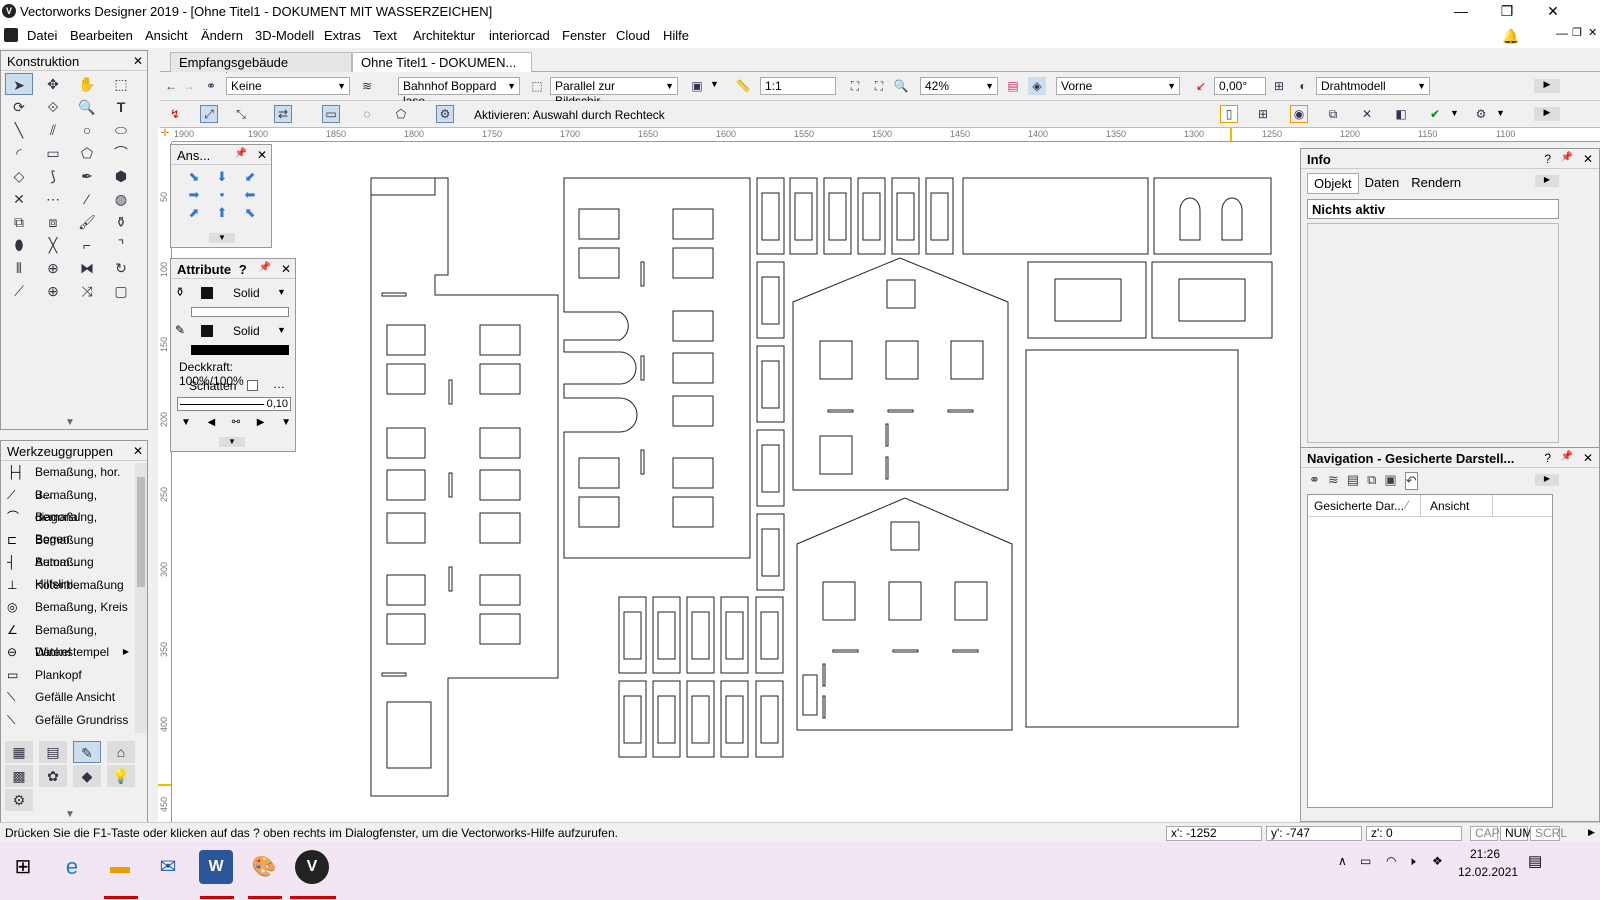 This screenshot has width=1600, height=900. Describe the element at coordinates (67, 697) in the screenshot. I see `toolset-item: ⟍ Gefälle Ansicht` at that location.